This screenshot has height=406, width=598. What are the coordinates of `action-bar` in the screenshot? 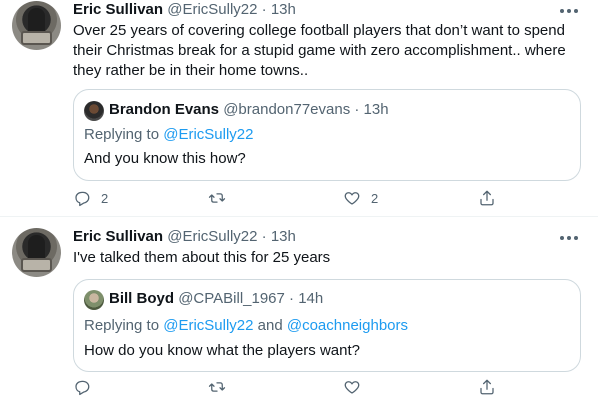 It's located at (284, 387).